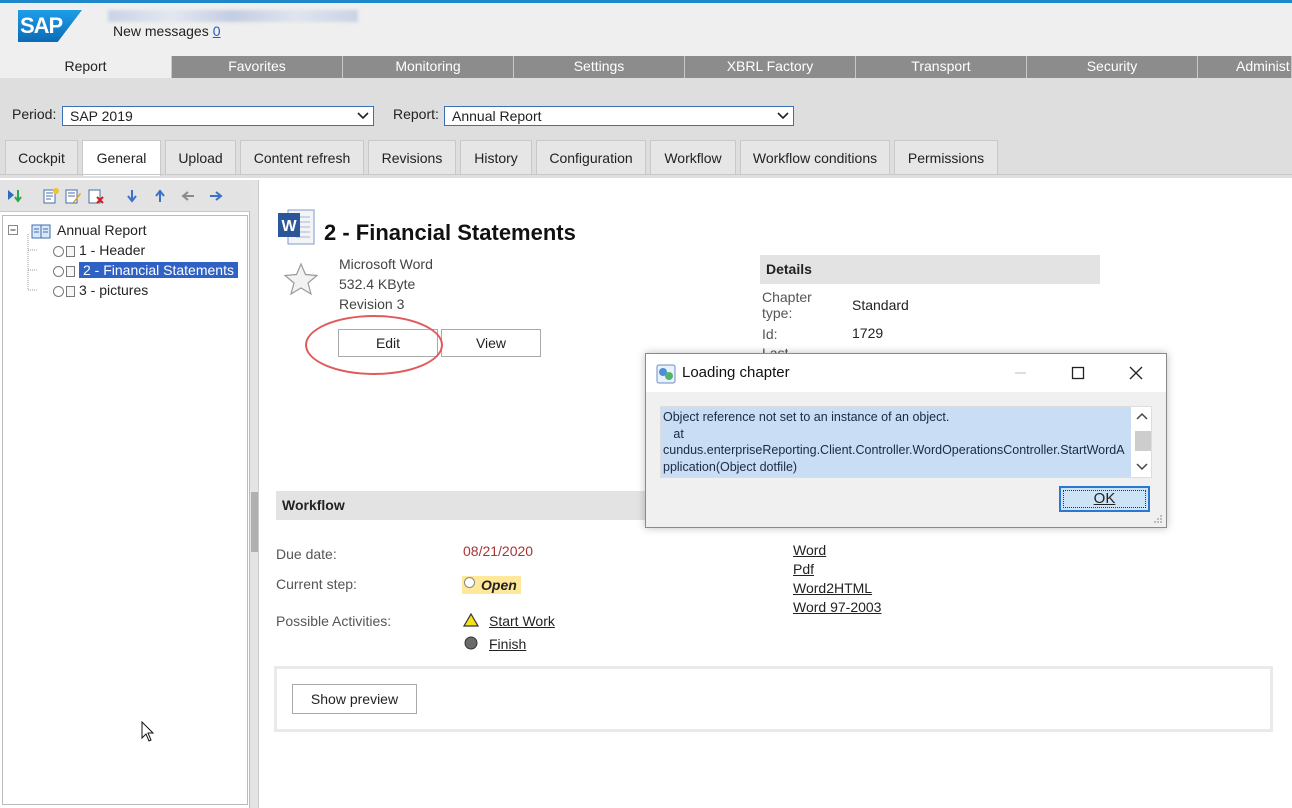  I want to click on tab-workflow: Workflow, so click(693, 157).